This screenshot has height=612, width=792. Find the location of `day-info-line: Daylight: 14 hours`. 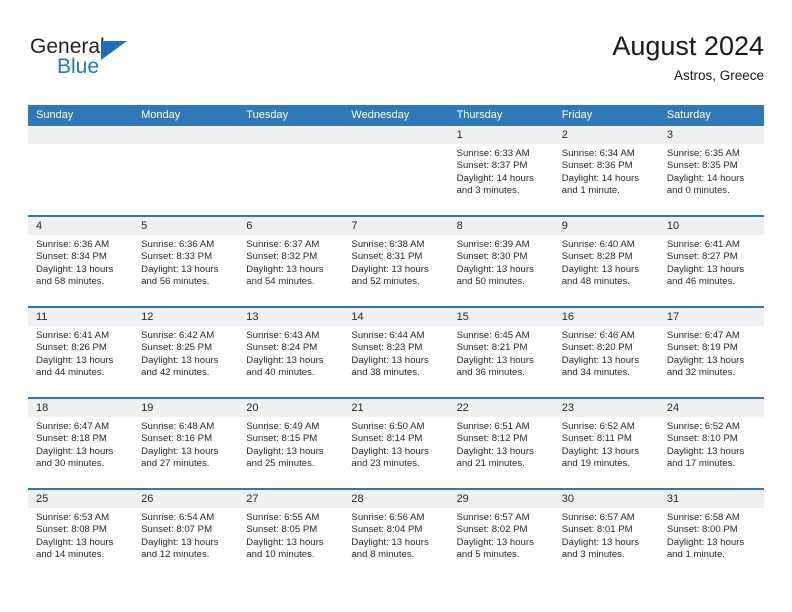

day-info-line: Daylight: 14 hours is located at coordinates (495, 178).